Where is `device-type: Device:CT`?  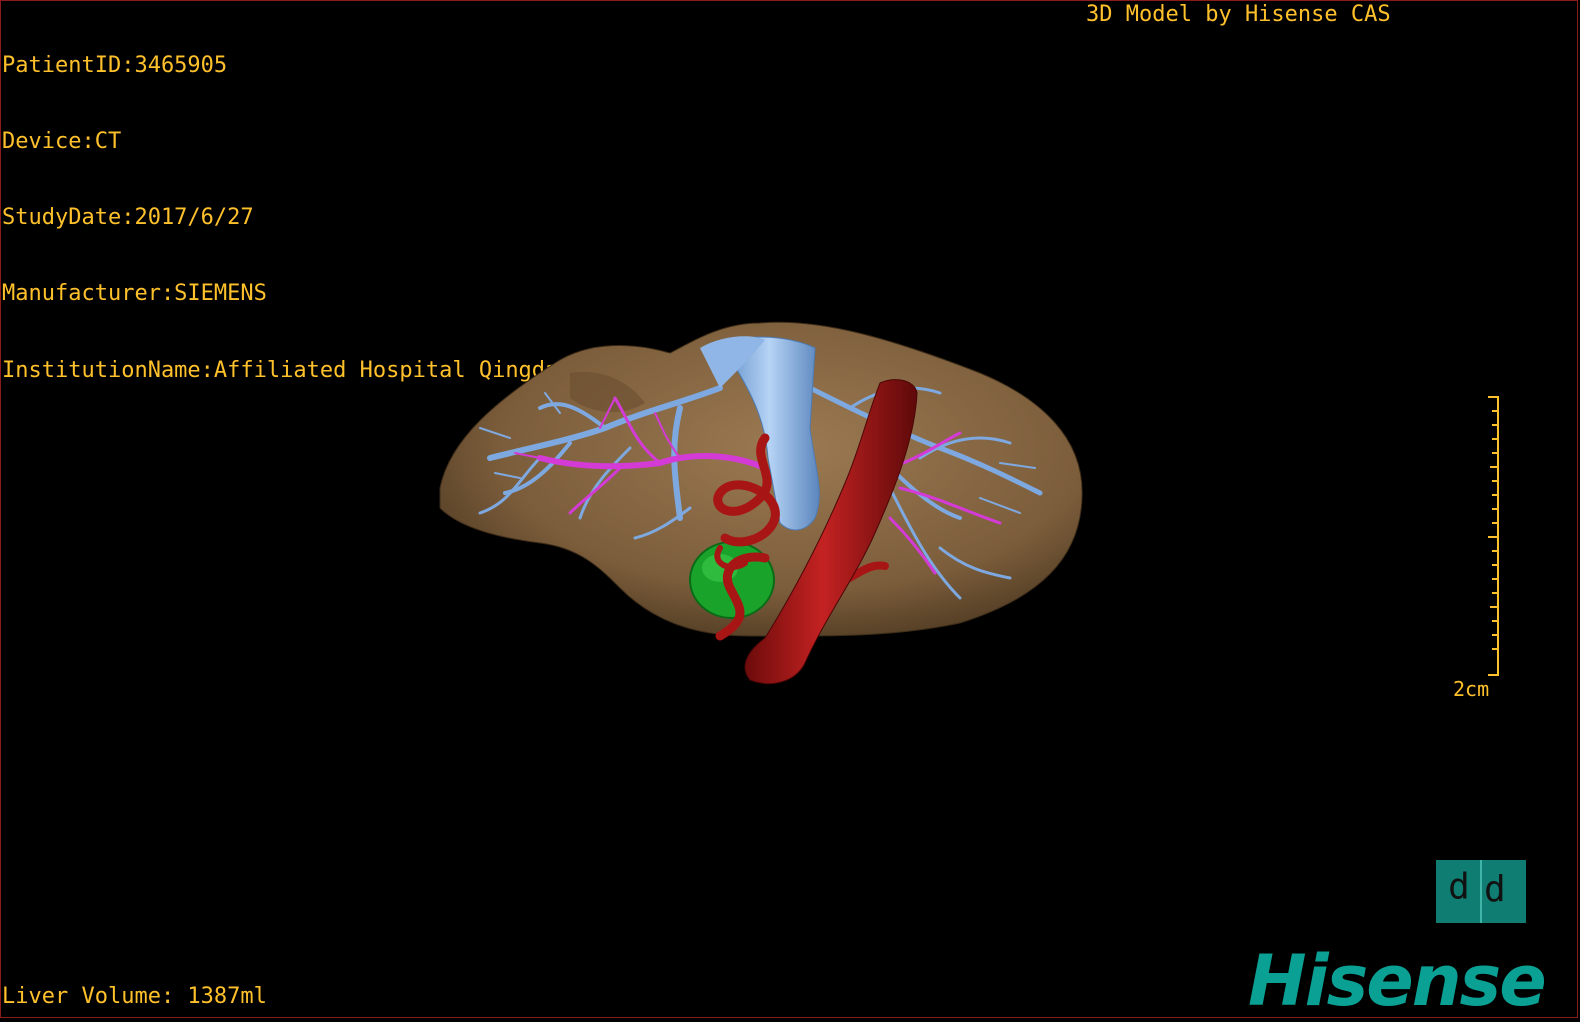 device-type: Device:CT is located at coordinates (62, 142).